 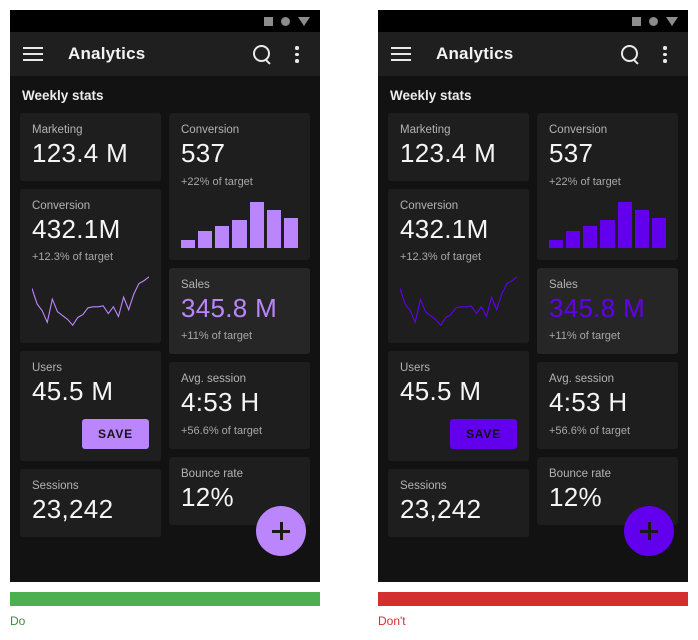 I want to click on plus-icon, so click(x=281, y=531).